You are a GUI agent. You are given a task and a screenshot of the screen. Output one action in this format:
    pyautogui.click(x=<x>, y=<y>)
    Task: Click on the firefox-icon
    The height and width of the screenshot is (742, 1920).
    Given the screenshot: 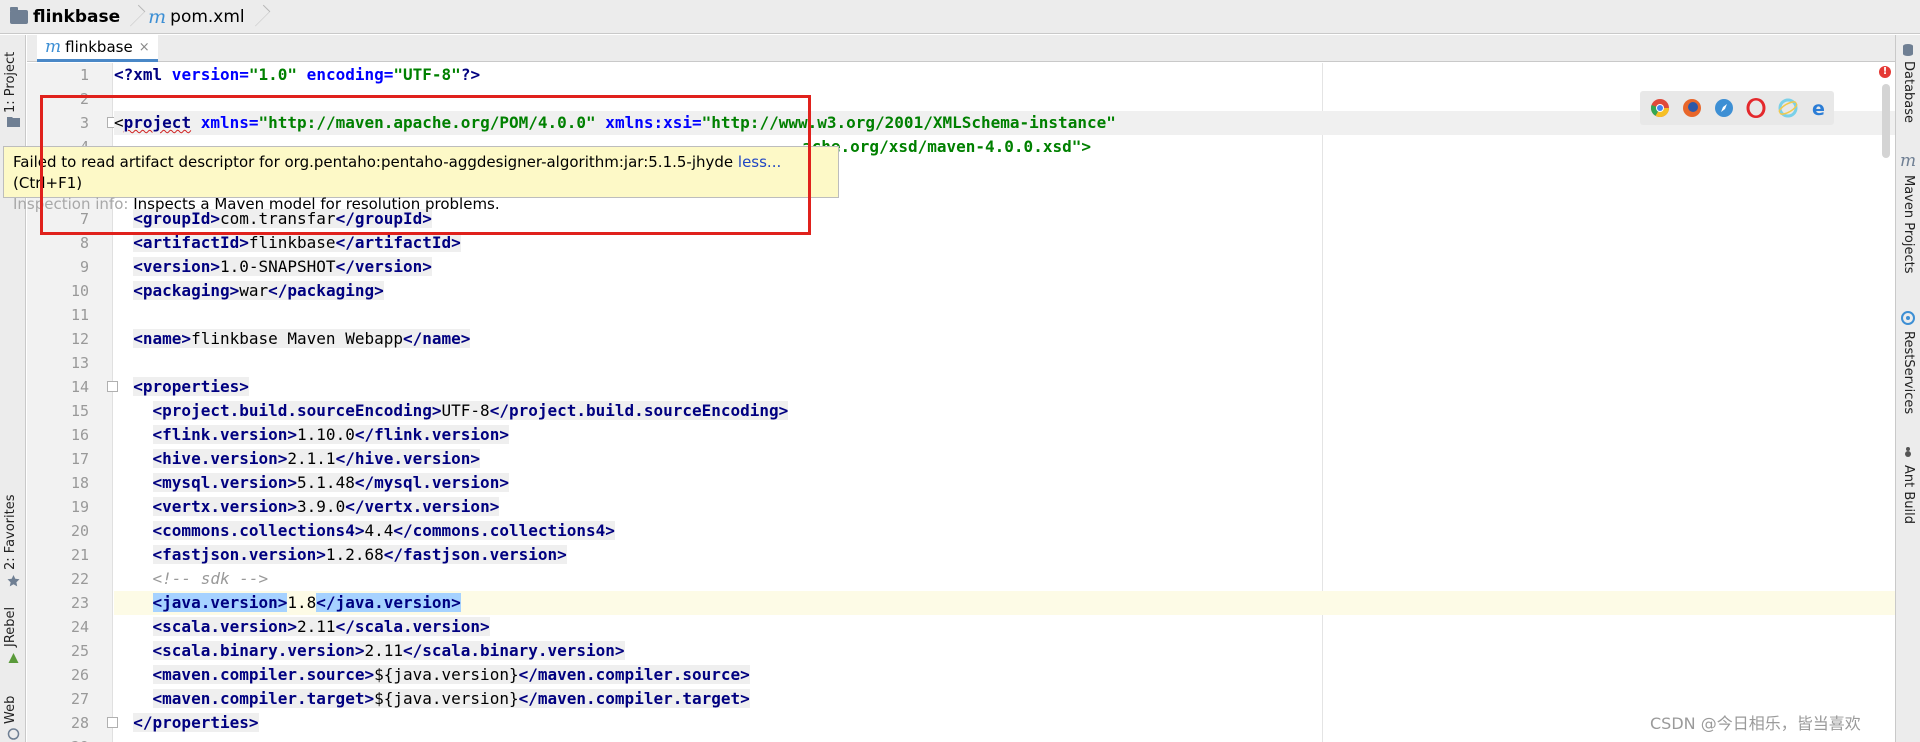 What is the action you would take?
    pyautogui.click(x=1692, y=108)
    